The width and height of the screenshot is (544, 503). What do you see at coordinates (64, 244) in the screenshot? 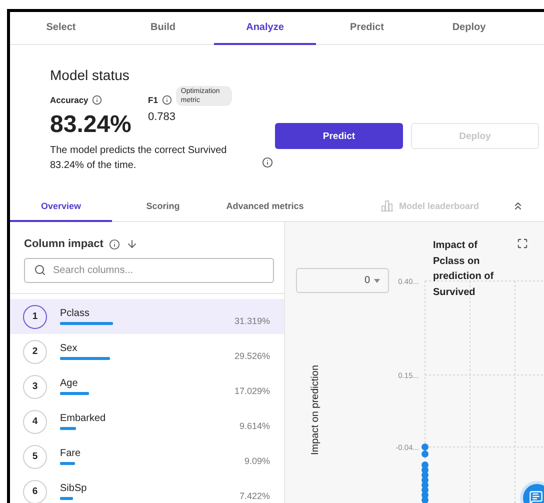
I see `panel-title: Column impact` at bounding box center [64, 244].